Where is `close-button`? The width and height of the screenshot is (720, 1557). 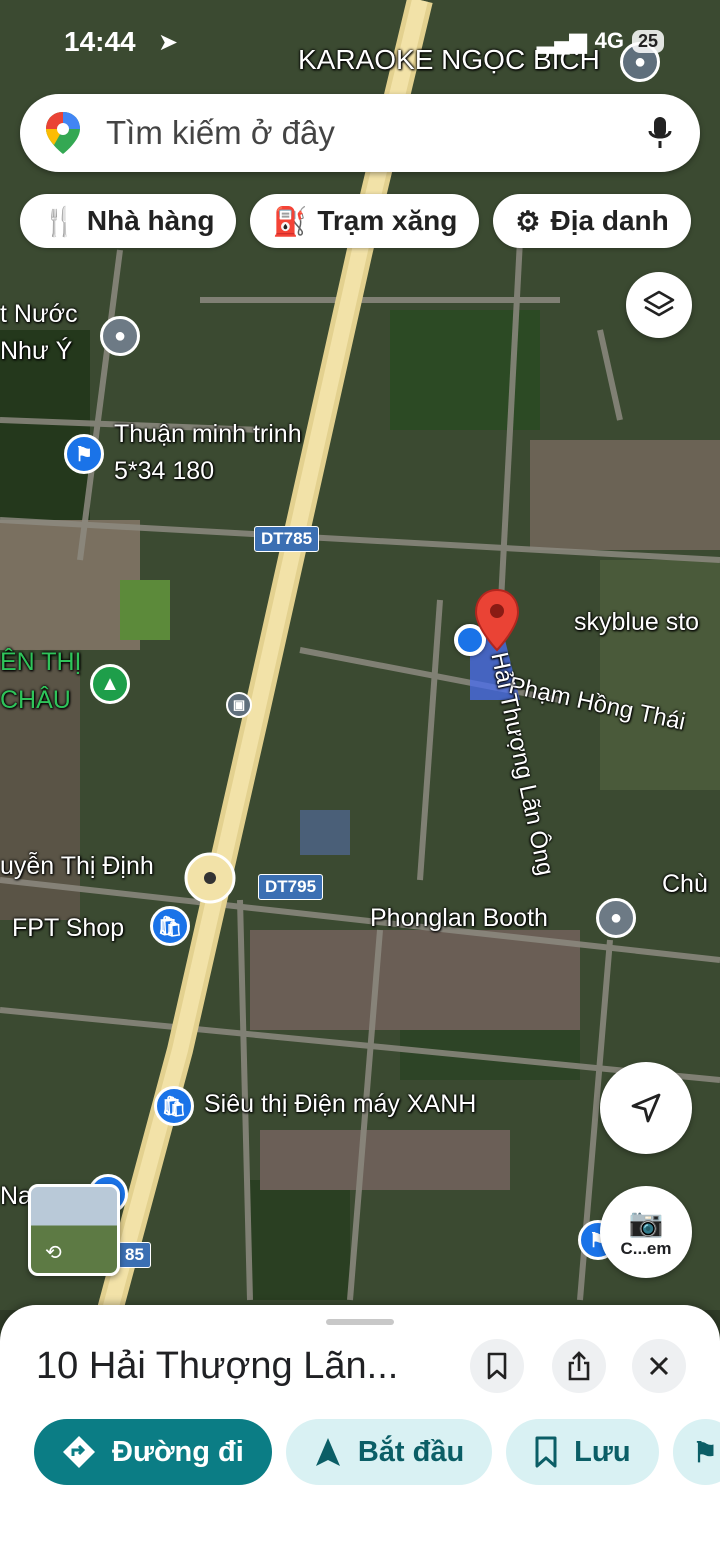
close-button is located at coordinates (659, 1366).